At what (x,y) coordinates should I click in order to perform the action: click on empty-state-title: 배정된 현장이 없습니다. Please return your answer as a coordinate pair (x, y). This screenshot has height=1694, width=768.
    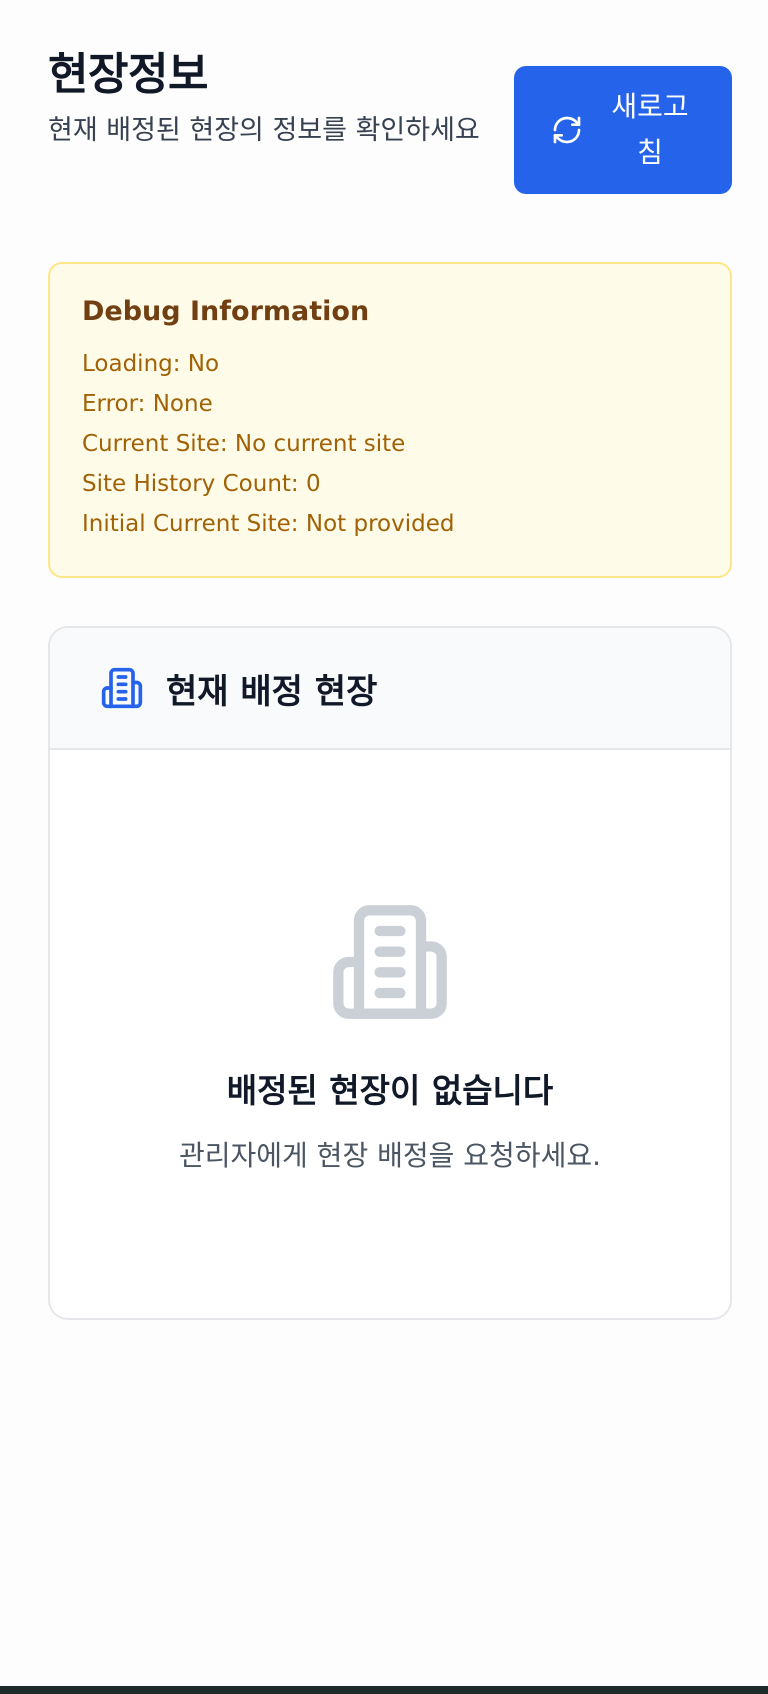
    Looking at the image, I should click on (390, 1090).